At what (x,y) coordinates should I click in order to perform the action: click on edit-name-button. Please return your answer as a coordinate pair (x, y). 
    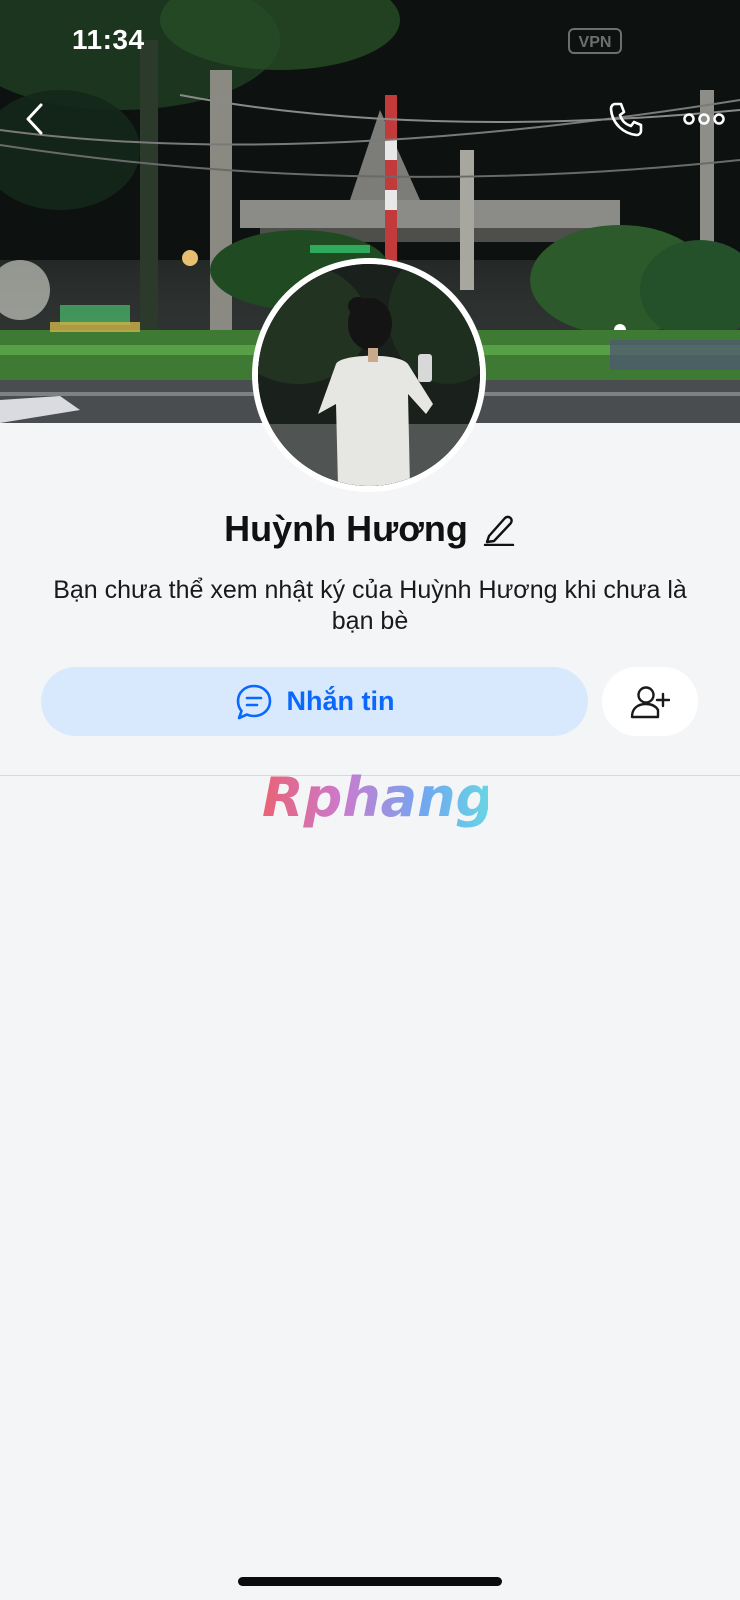
    Looking at the image, I should click on (499, 529).